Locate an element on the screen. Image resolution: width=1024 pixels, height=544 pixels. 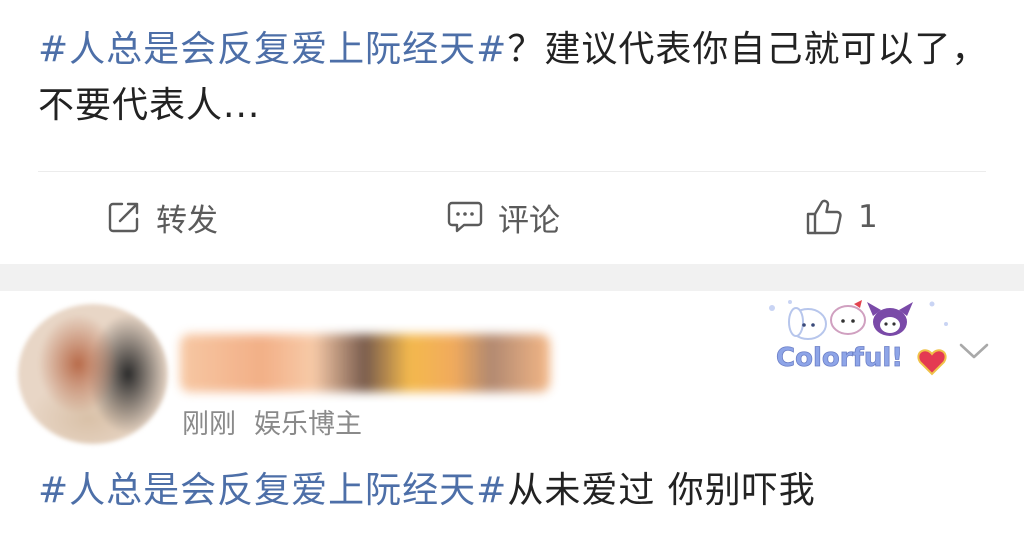
svg-text: Colorful! is located at coordinates (839, 358).